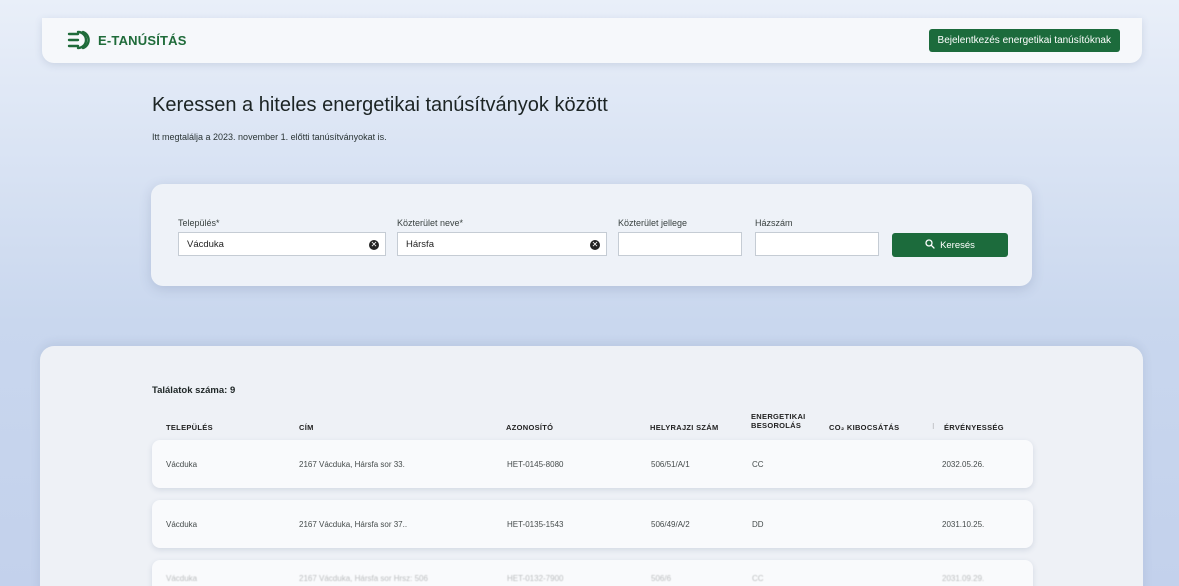 This screenshot has width=1179, height=586. Describe the element at coordinates (595, 245) in the screenshot. I see `clear-street-name-icon: ✕` at that location.